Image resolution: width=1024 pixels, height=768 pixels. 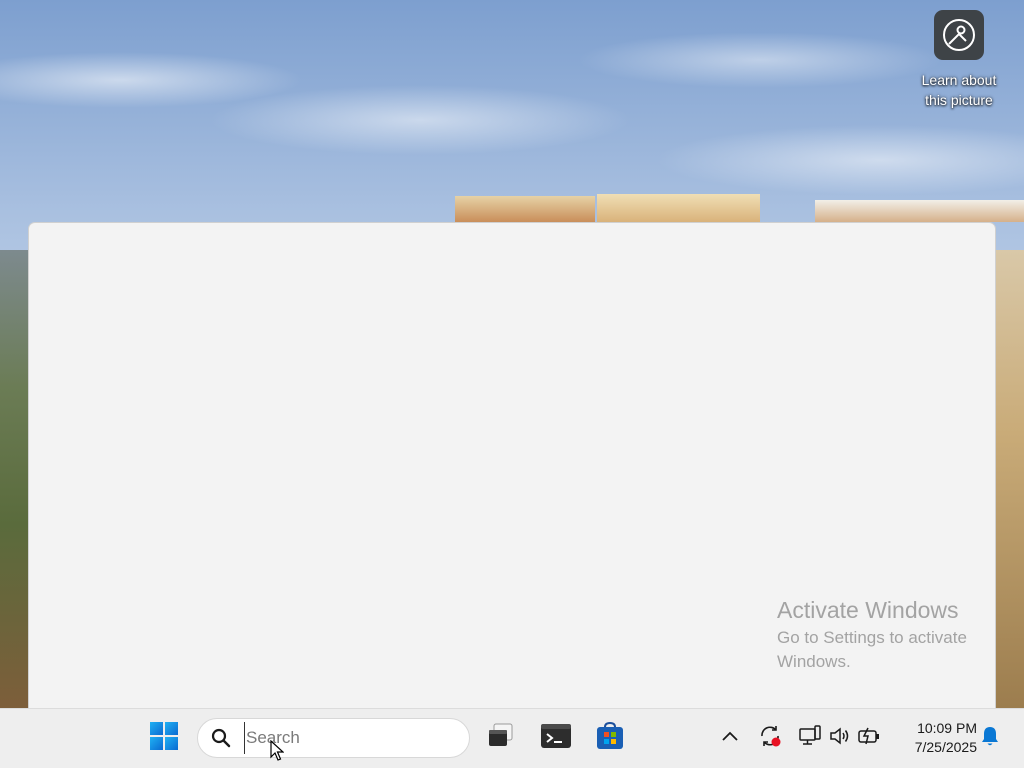 What do you see at coordinates (947, 728) in the screenshot?
I see `clock-time: 10:09 PM` at bounding box center [947, 728].